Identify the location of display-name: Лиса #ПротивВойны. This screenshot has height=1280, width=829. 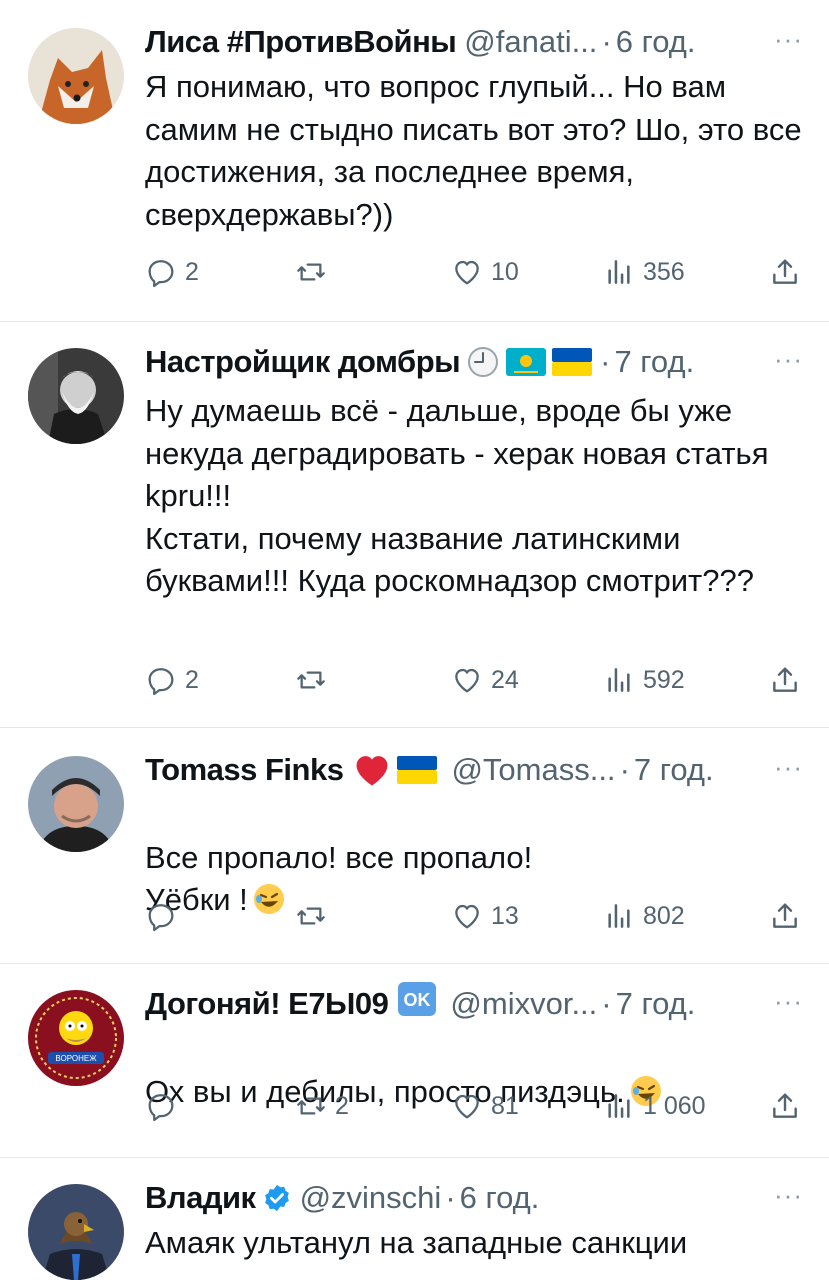
(301, 42).